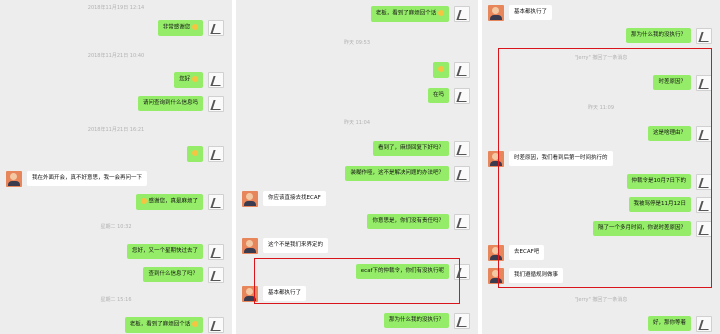 This screenshot has height=334, width=720. What do you see at coordinates (407, 174) in the screenshot?
I see `message-sent: 装糊作哑，这不是解决问题的办法吧？` at bounding box center [407, 174].